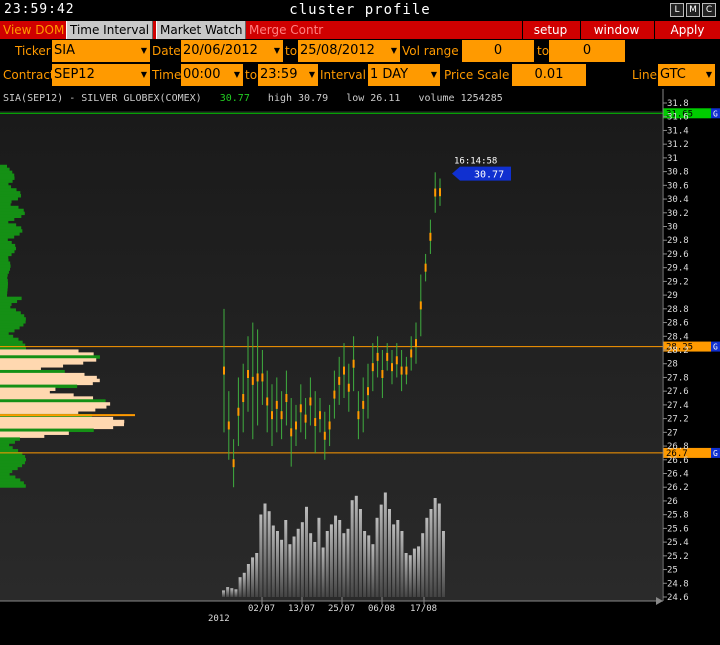 The width and height of the screenshot is (720, 645). Describe the element at coordinates (286, 30) in the screenshot. I see `menu-merge-contr: Merge Contr` at that location.